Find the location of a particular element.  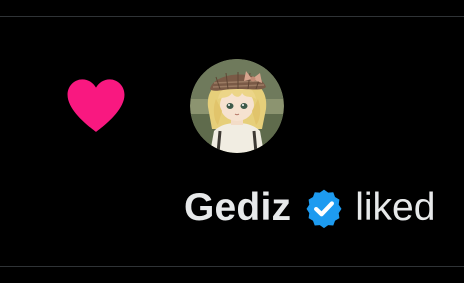

divider-top is located at coordinates (232, 16).